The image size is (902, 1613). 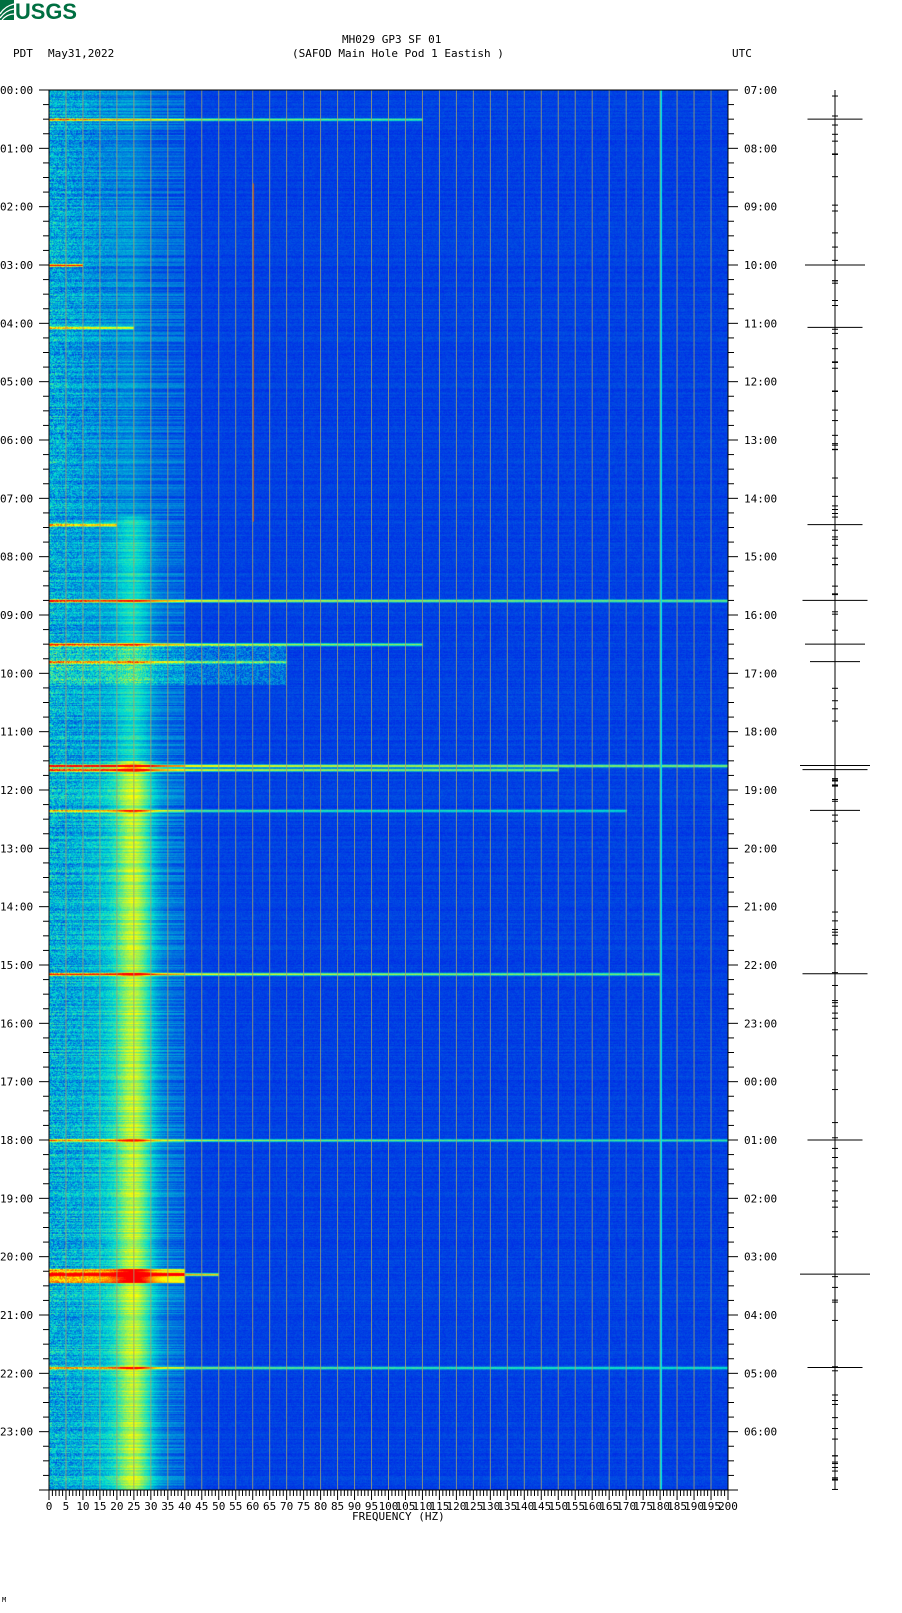 I want to click on x-tick-label: 15, so click(x=99, y=1506).